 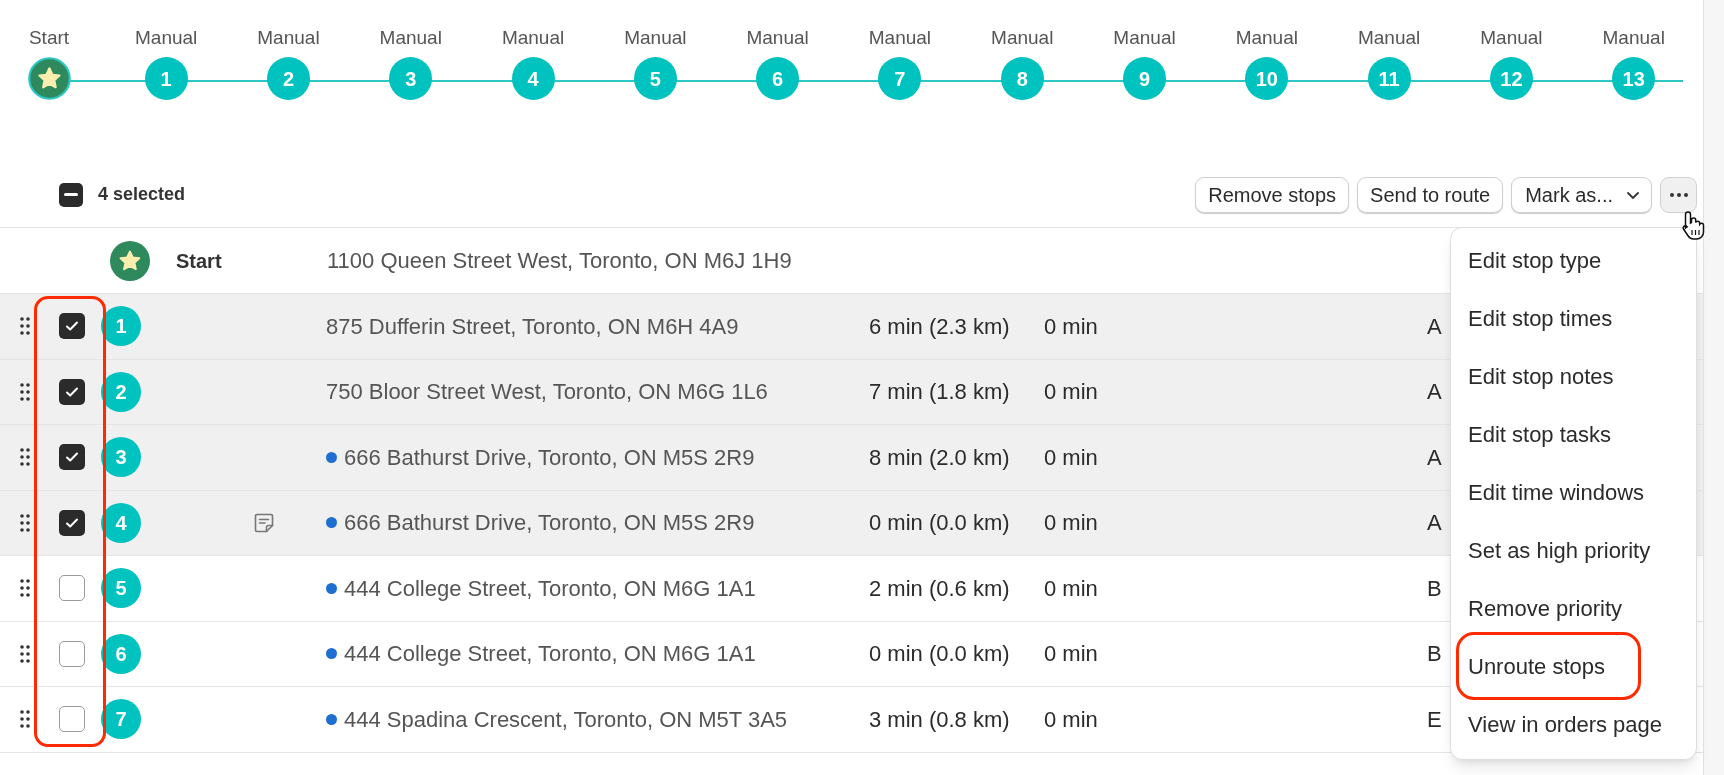 I want to click on note-icon, so click(x=264, y=522).